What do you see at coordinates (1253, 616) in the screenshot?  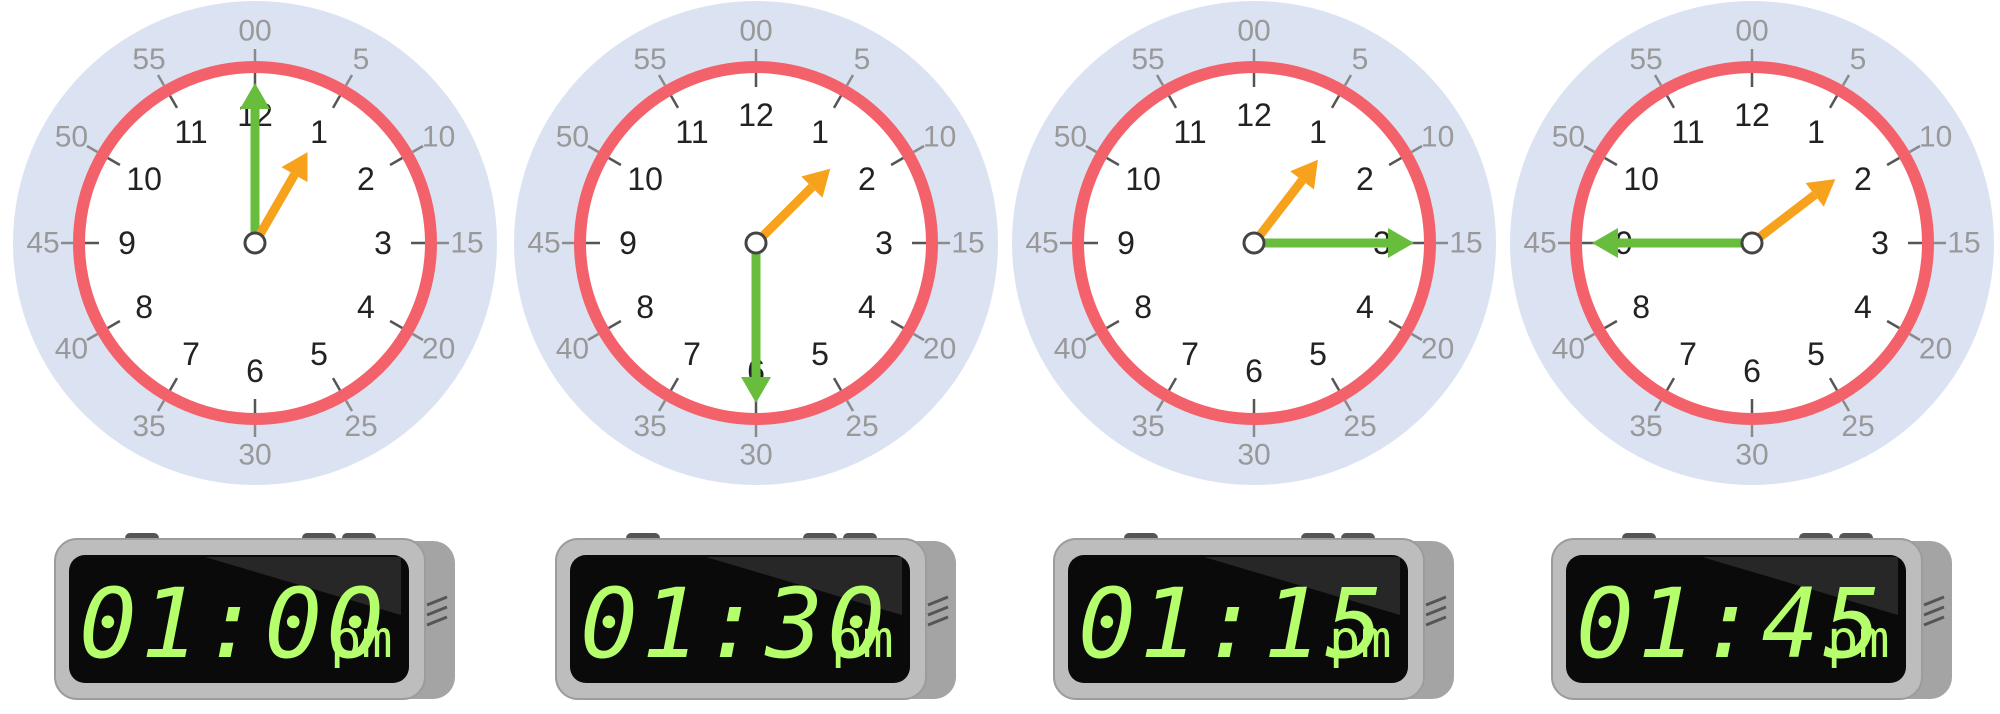 I see `digital-clock: 01:15pm` at bounding box center [1253, 616].